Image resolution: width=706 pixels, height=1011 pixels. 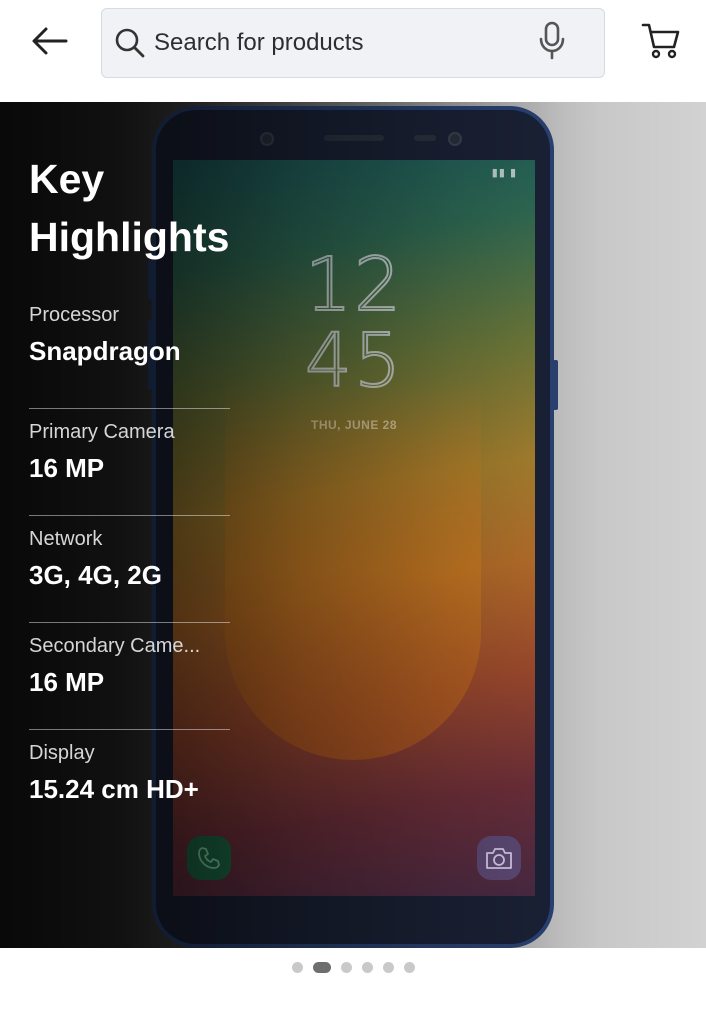 What do you see at coordinates (74, 315) in the screenshot?
I see `highlight-label: Processor` at bounding box center [74, 315].